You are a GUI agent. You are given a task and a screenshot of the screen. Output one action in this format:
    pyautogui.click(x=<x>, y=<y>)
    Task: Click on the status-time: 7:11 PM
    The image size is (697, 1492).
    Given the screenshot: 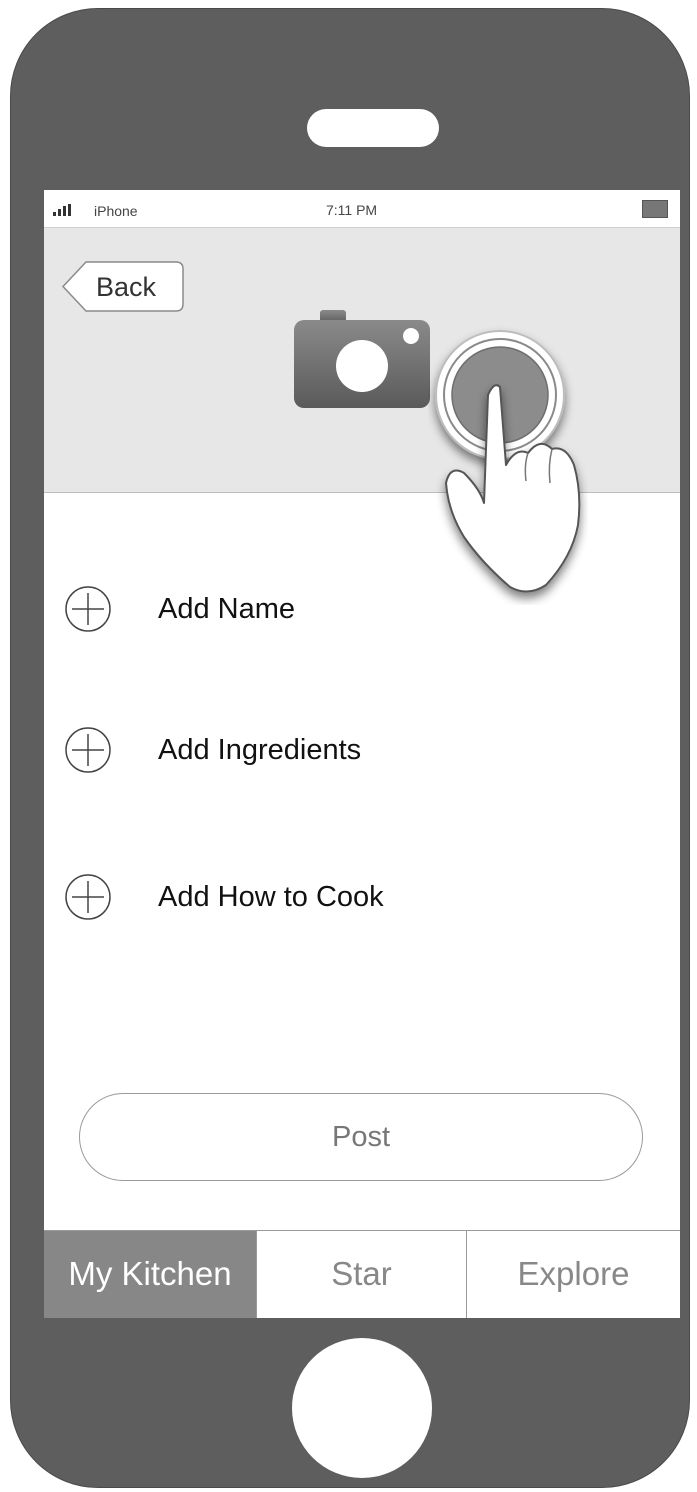 What is the action you would take?
    pyautogui.click(x=352, y=210)
    